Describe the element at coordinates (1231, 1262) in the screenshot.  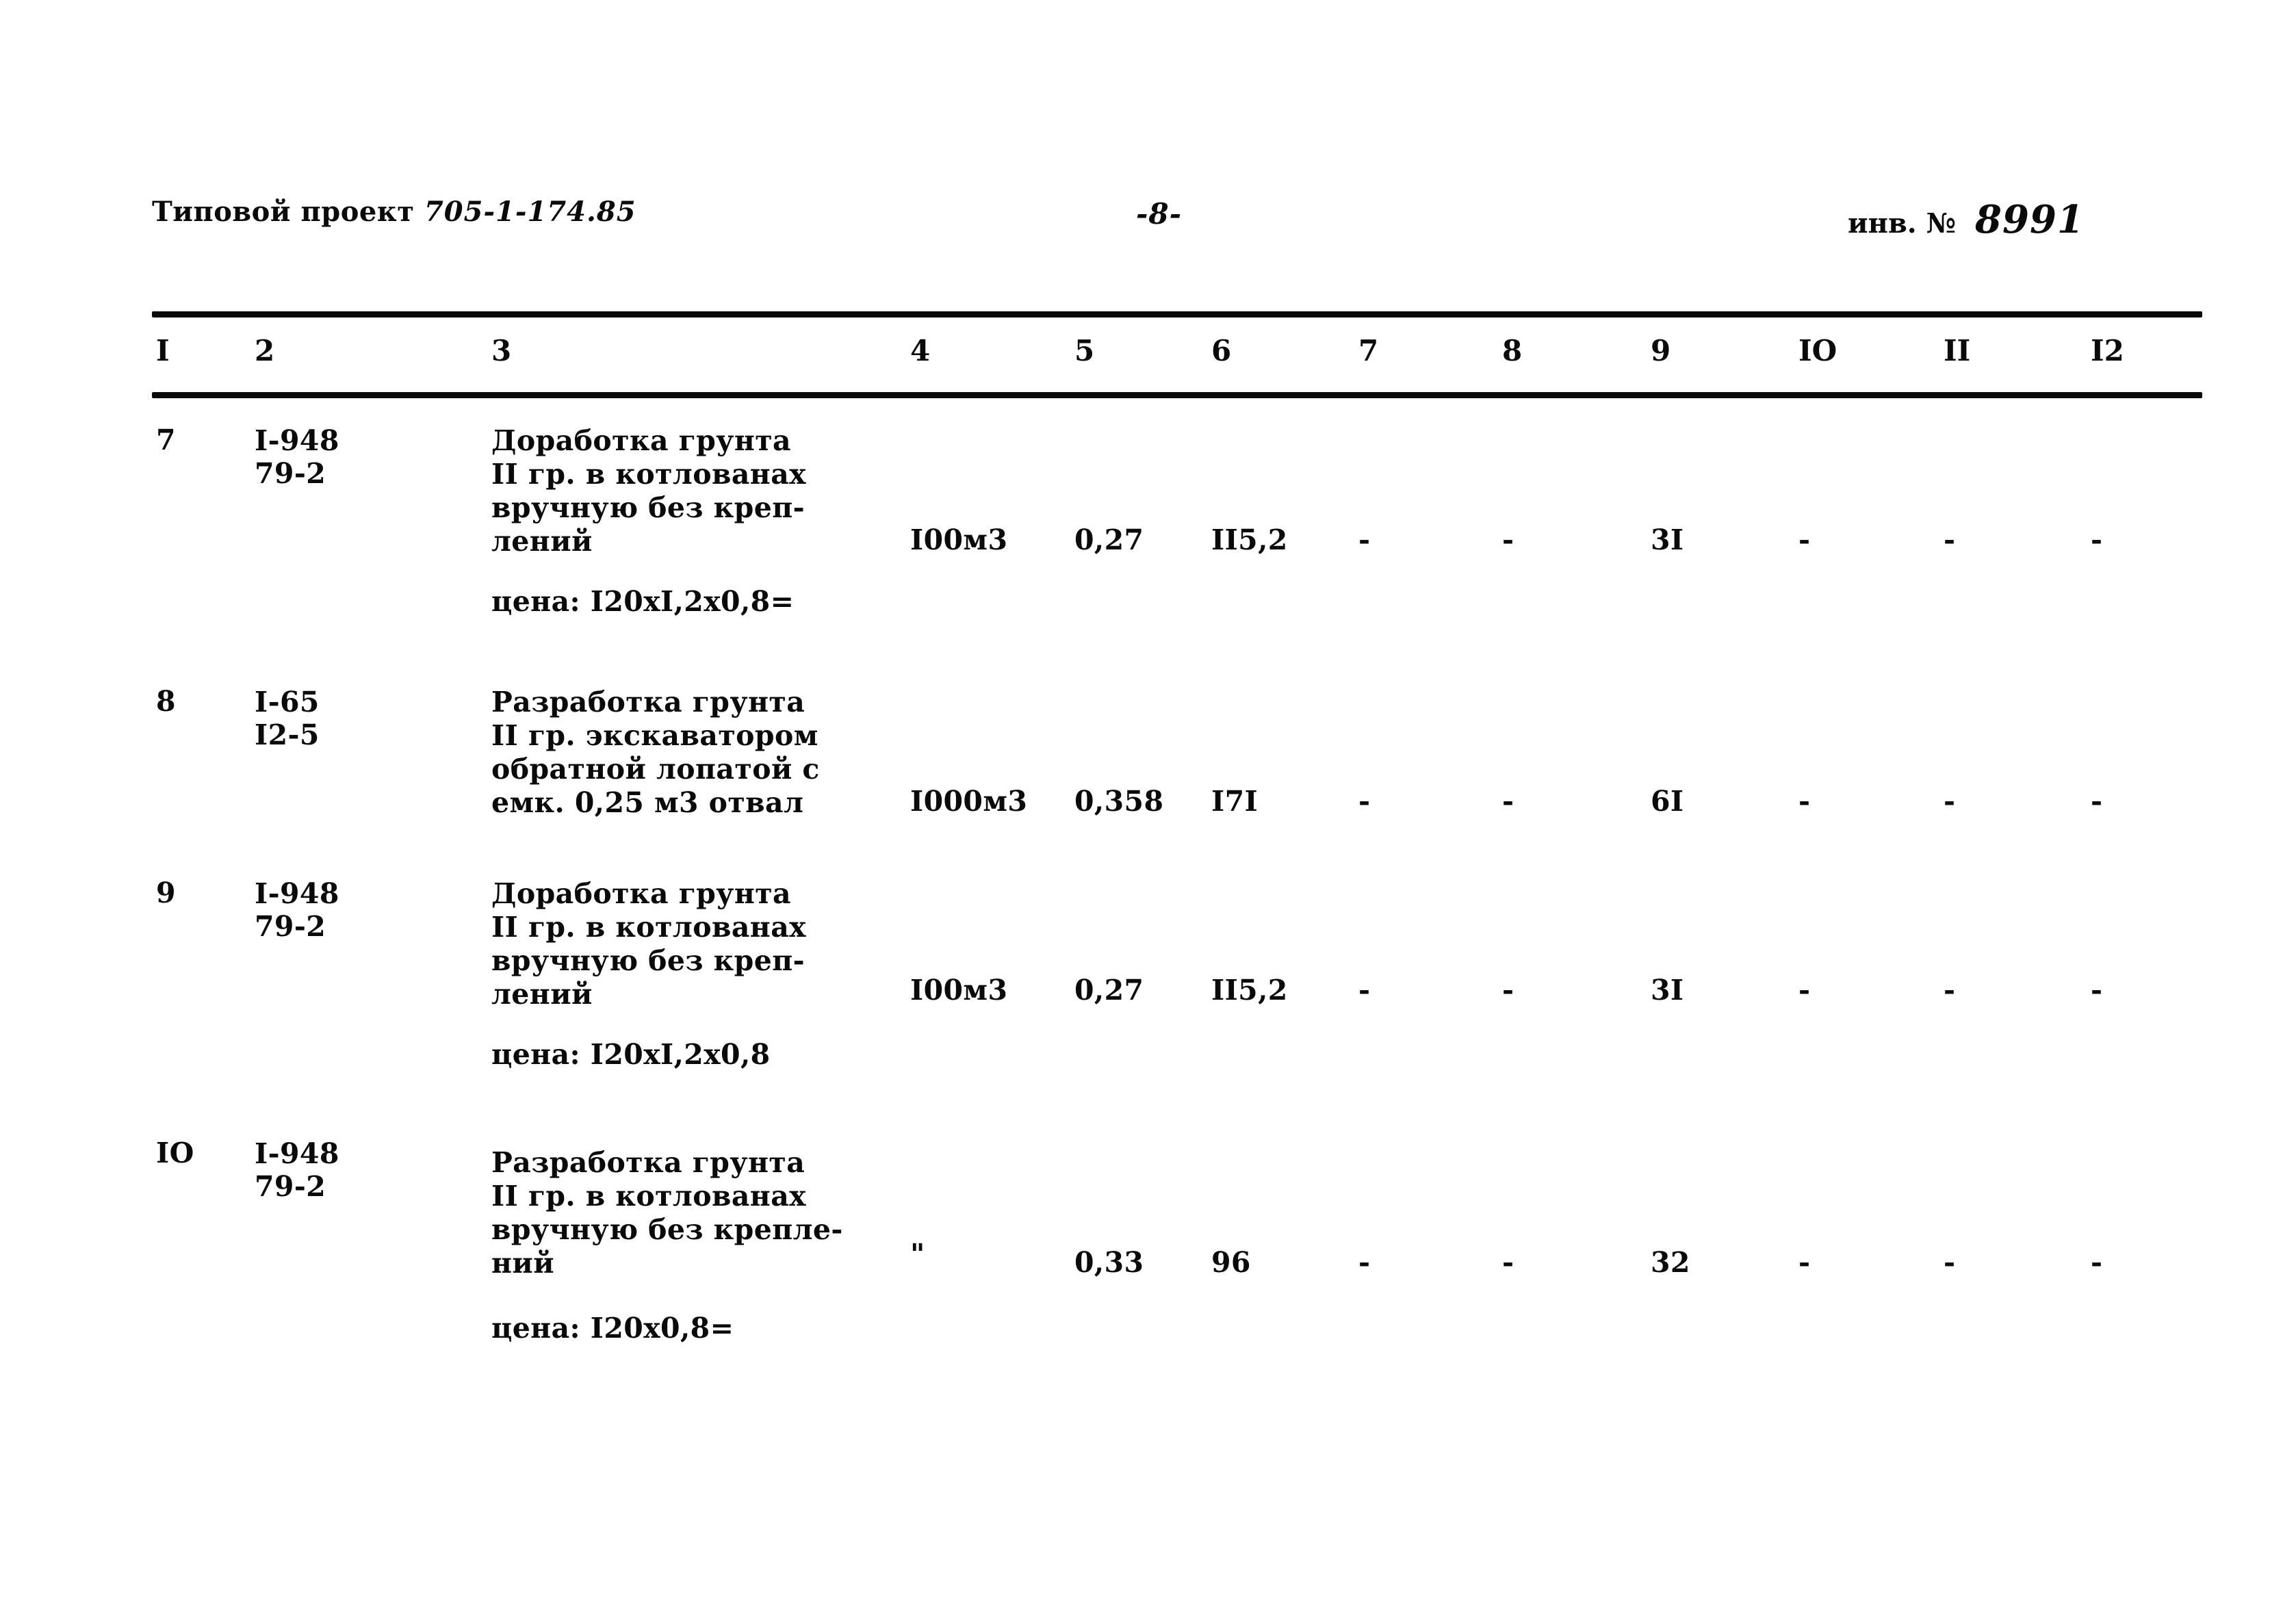
I see `row-col-6: 96` at that location.